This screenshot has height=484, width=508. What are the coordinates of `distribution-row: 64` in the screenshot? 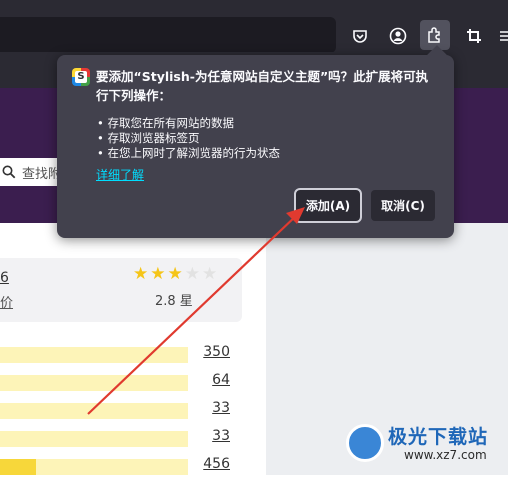 It's located at (120, 386).